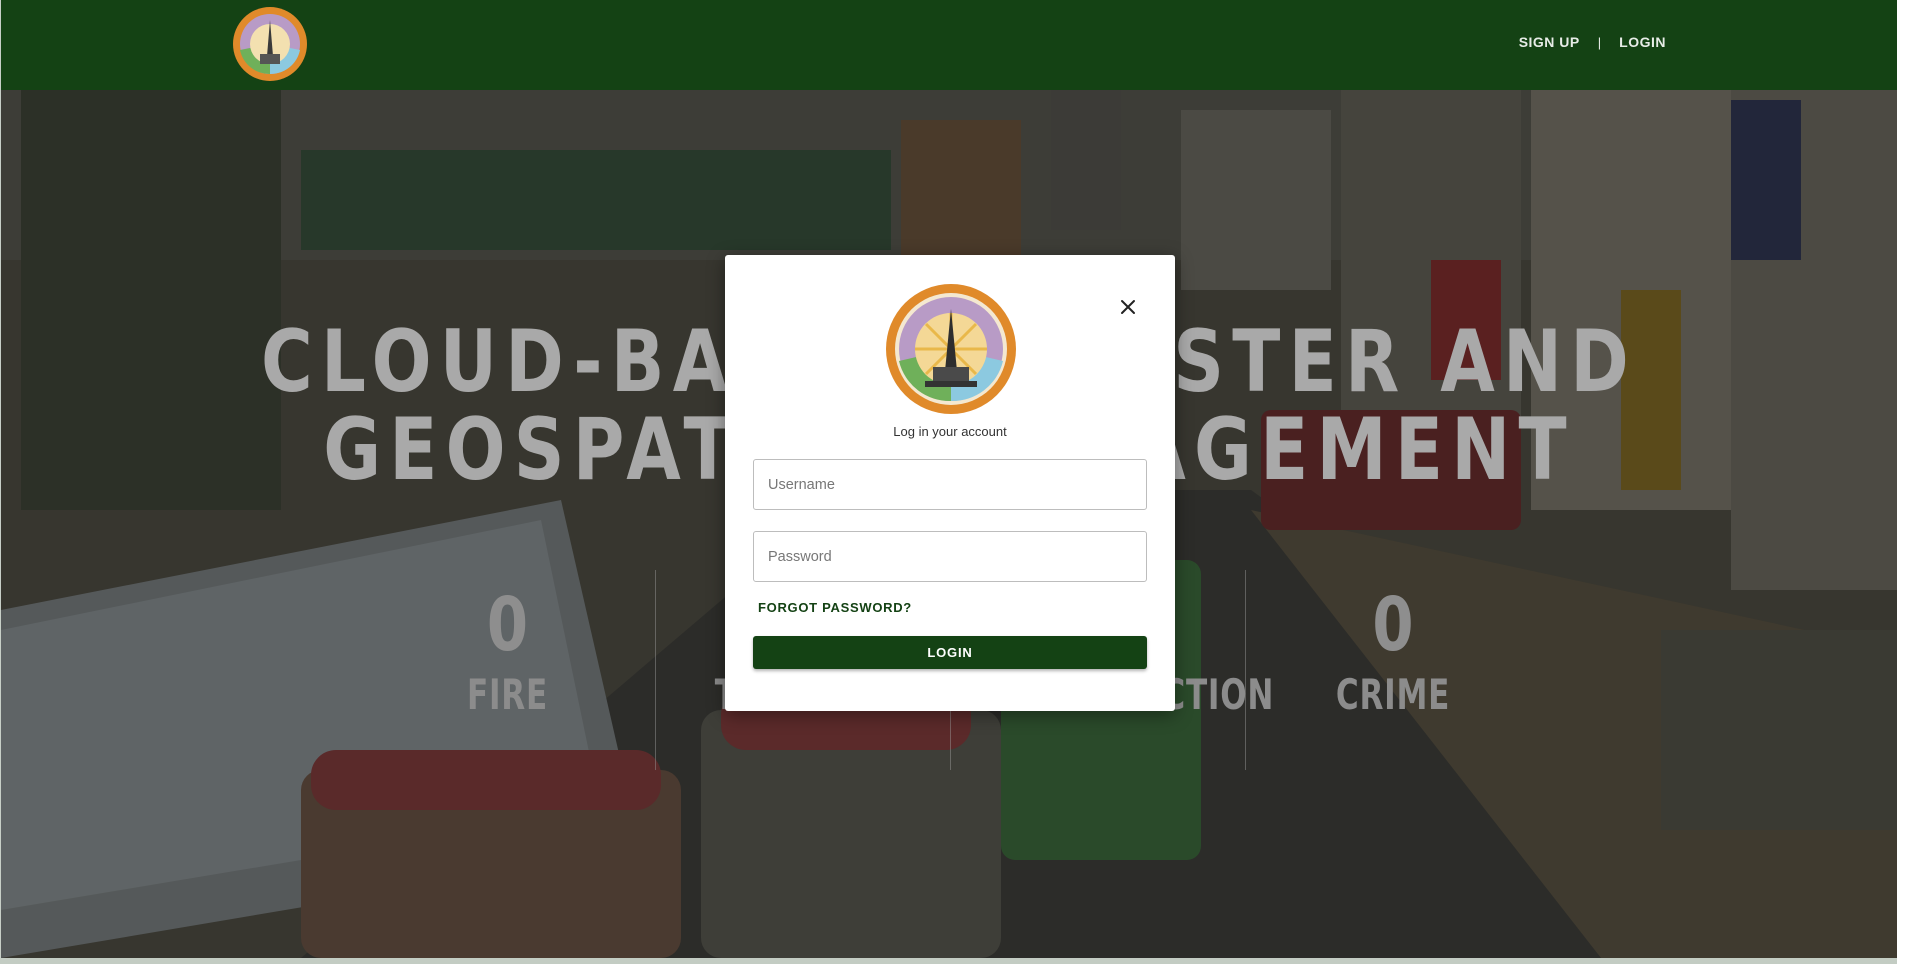 The image size is (1913, 964). I want to click on forgot-password-link: FORGOT PASSWORD?, so click(835, 607).